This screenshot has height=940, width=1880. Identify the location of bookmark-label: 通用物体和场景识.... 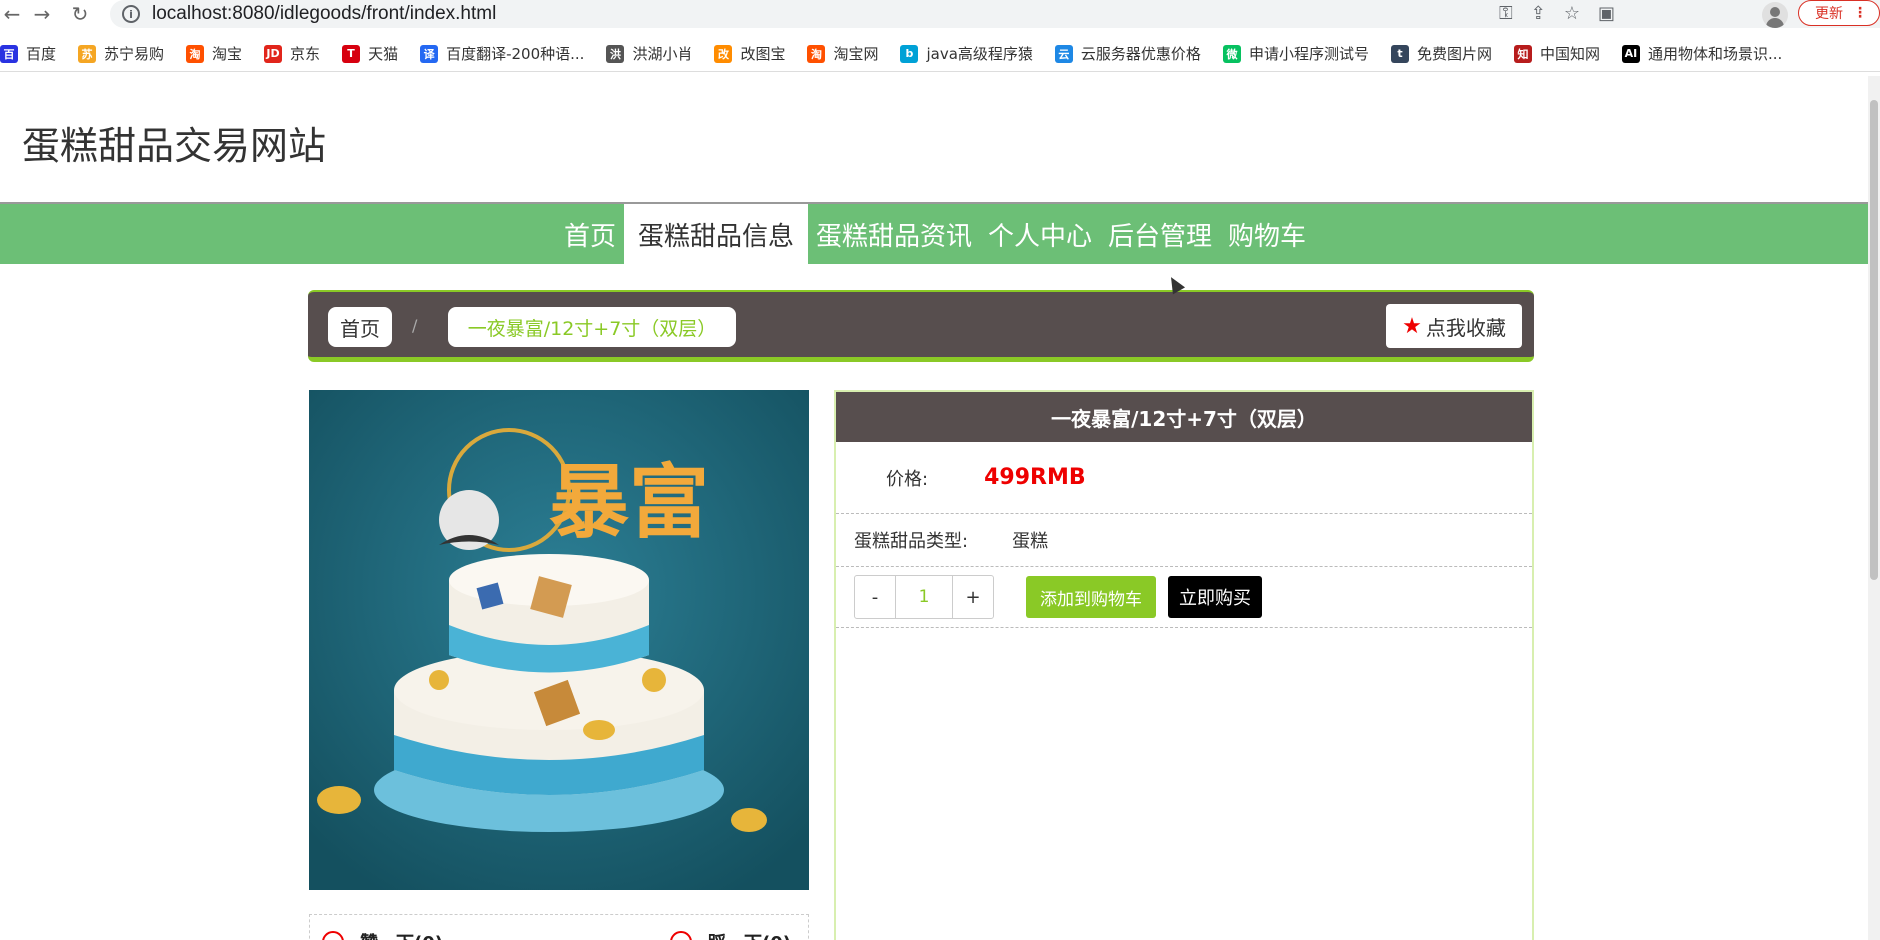
(1715, 54).